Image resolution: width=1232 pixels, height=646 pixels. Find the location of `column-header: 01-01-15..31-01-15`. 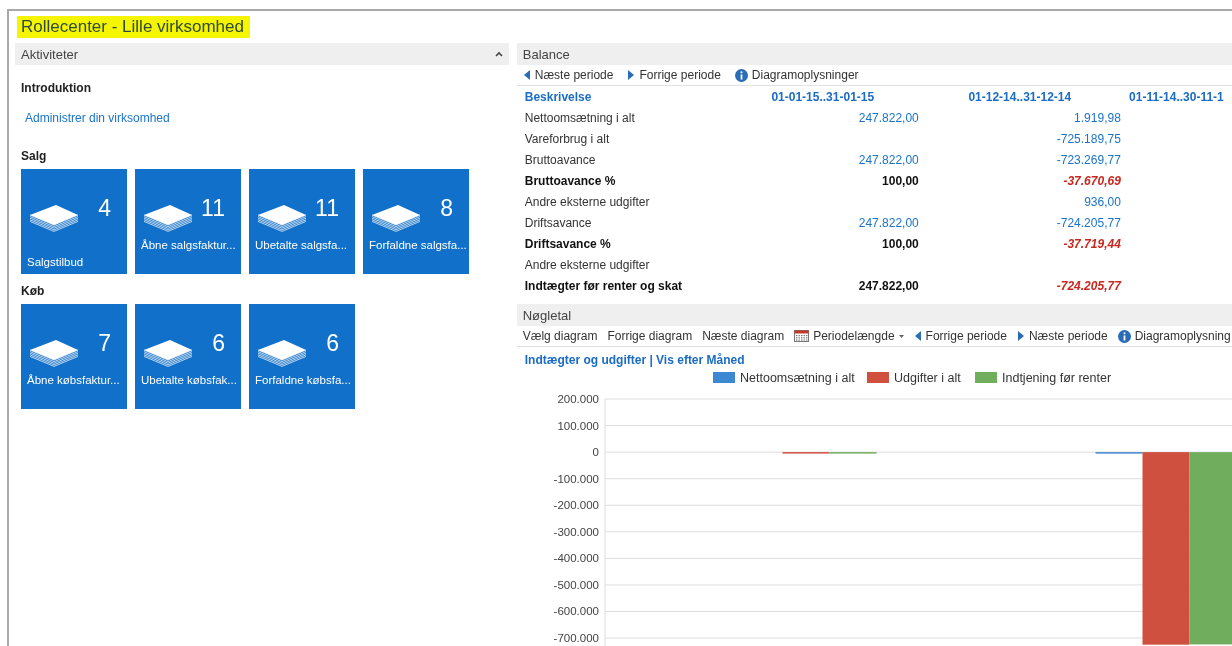

column-header: 01-01-15..31-01-15 is located at coordinates (823, 97).